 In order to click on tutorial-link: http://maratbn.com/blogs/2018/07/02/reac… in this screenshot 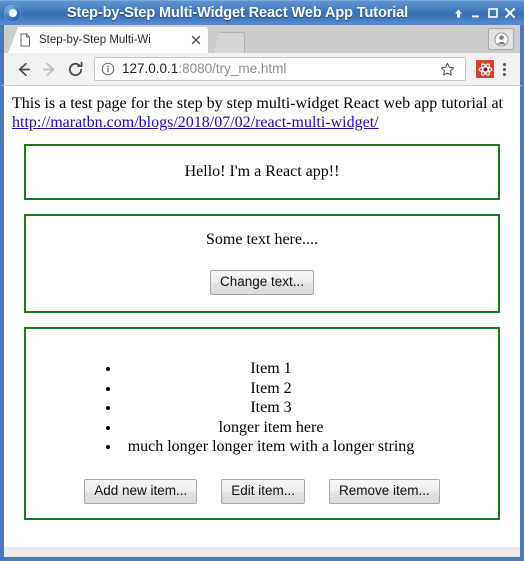, I will do `click(195, 122)`.